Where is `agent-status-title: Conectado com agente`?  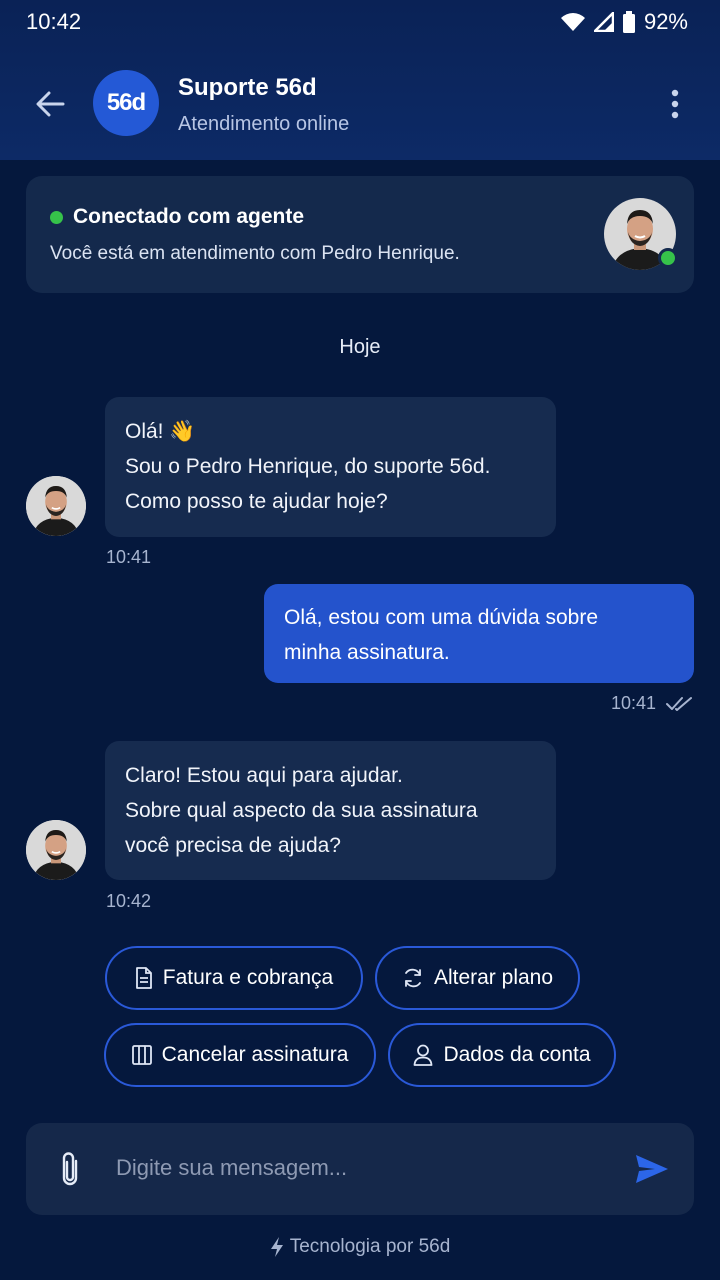 agent-status-title: Conectado com agente is located at coordinates (177, 217).